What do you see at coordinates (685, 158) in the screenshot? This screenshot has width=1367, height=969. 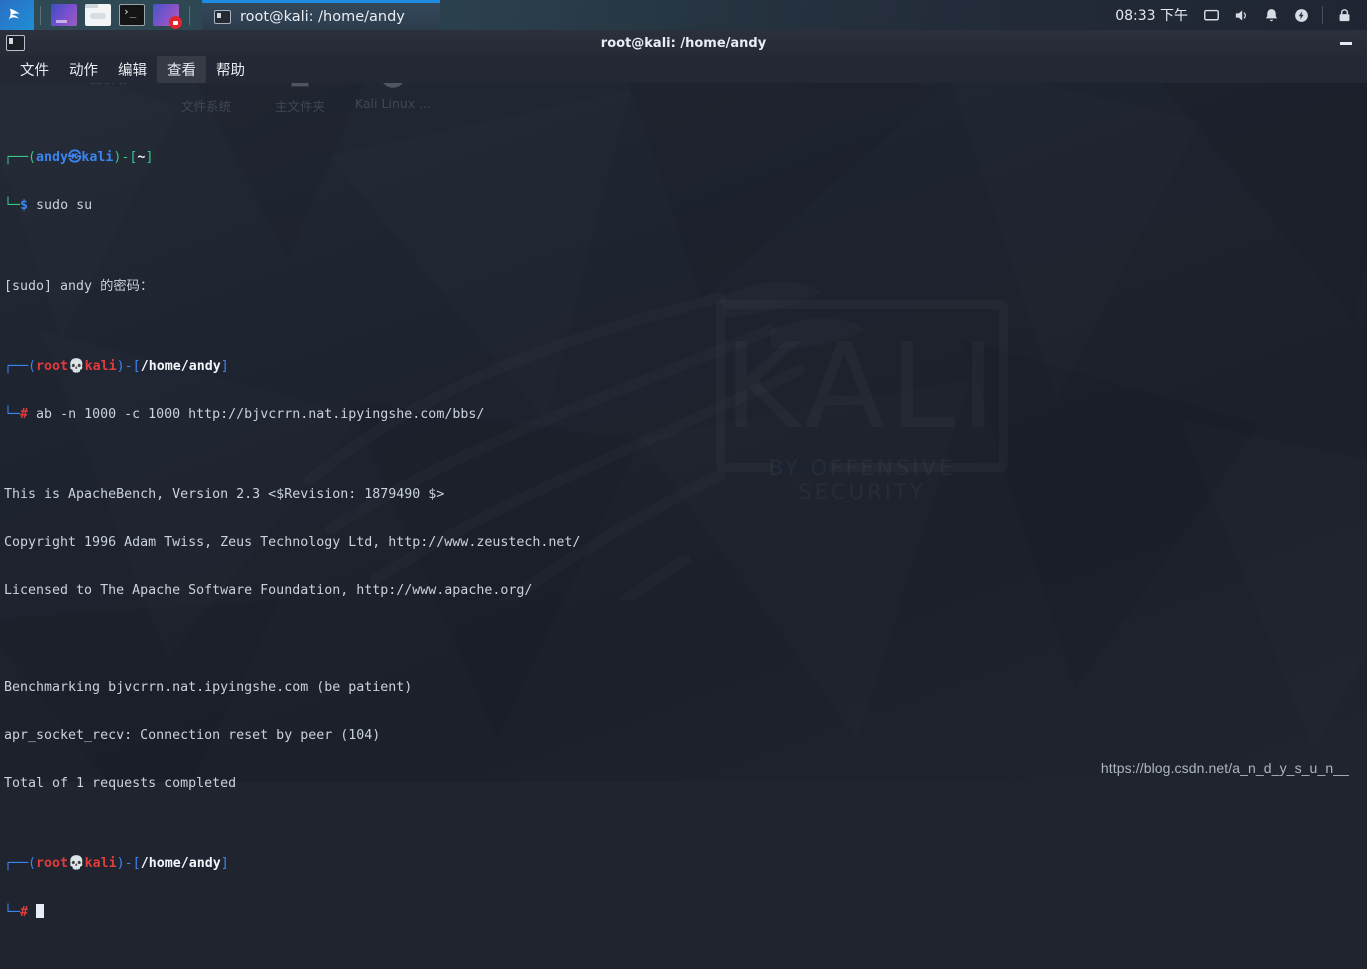 I see `terminal-line: ┌──(andy㉿kali)-[~]` at bounding box center [685, 158].